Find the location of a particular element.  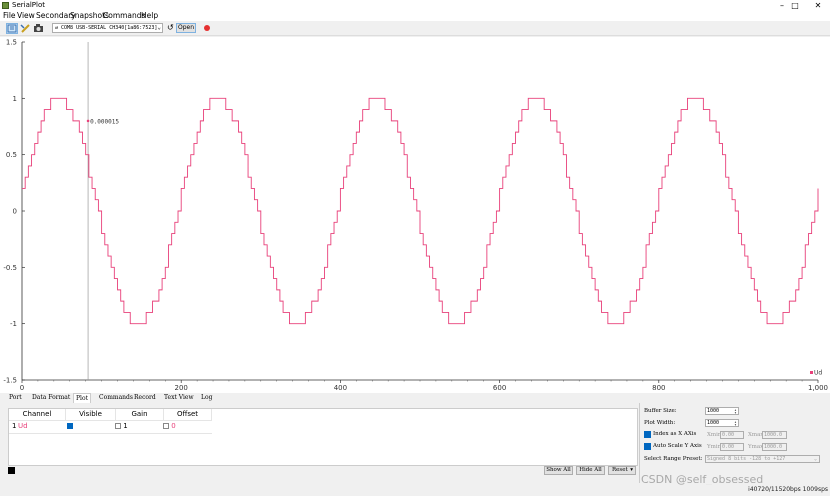

buffer-size-label: Buffer Size: is located at coordinates (660, 411).